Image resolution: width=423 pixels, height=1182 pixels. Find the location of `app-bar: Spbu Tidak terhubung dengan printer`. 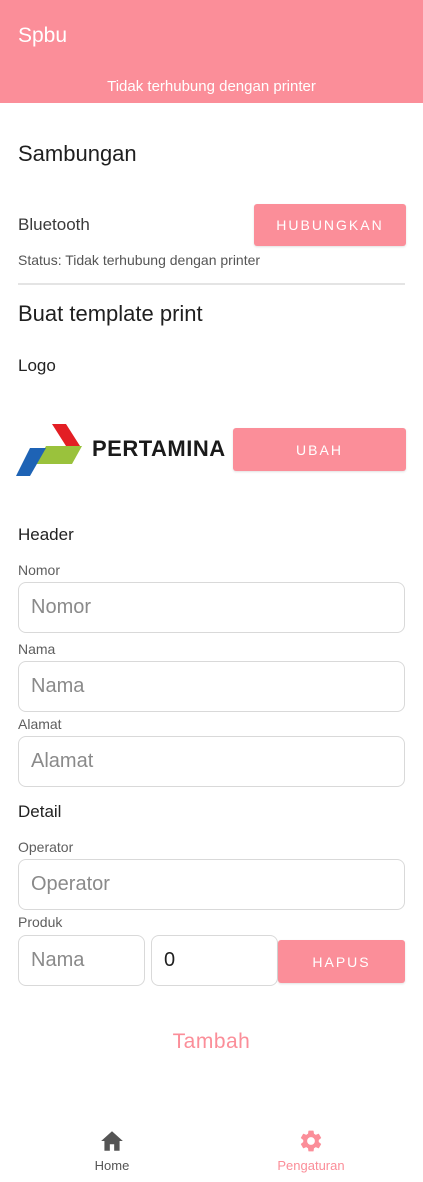

app-bar: Spbu Tidak terhubung dengan printer is located at coordinates (211, 51).